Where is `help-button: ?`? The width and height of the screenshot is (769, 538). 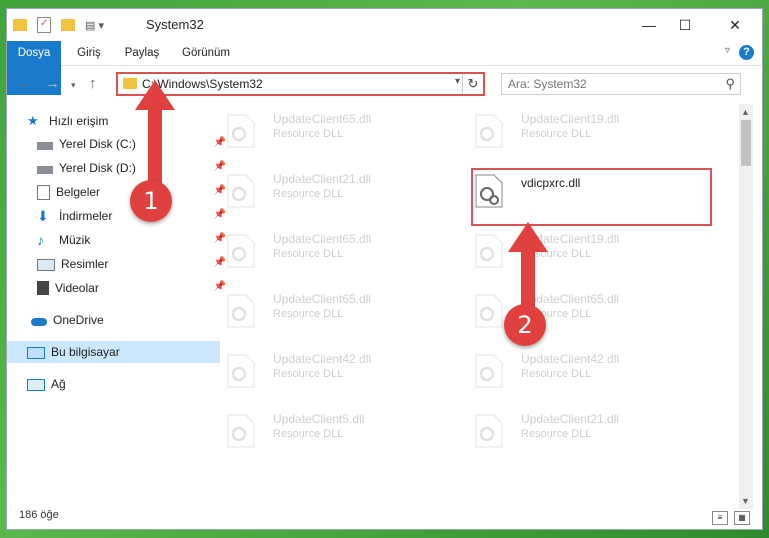
help-button: ? is located at coordinates (746, 52).